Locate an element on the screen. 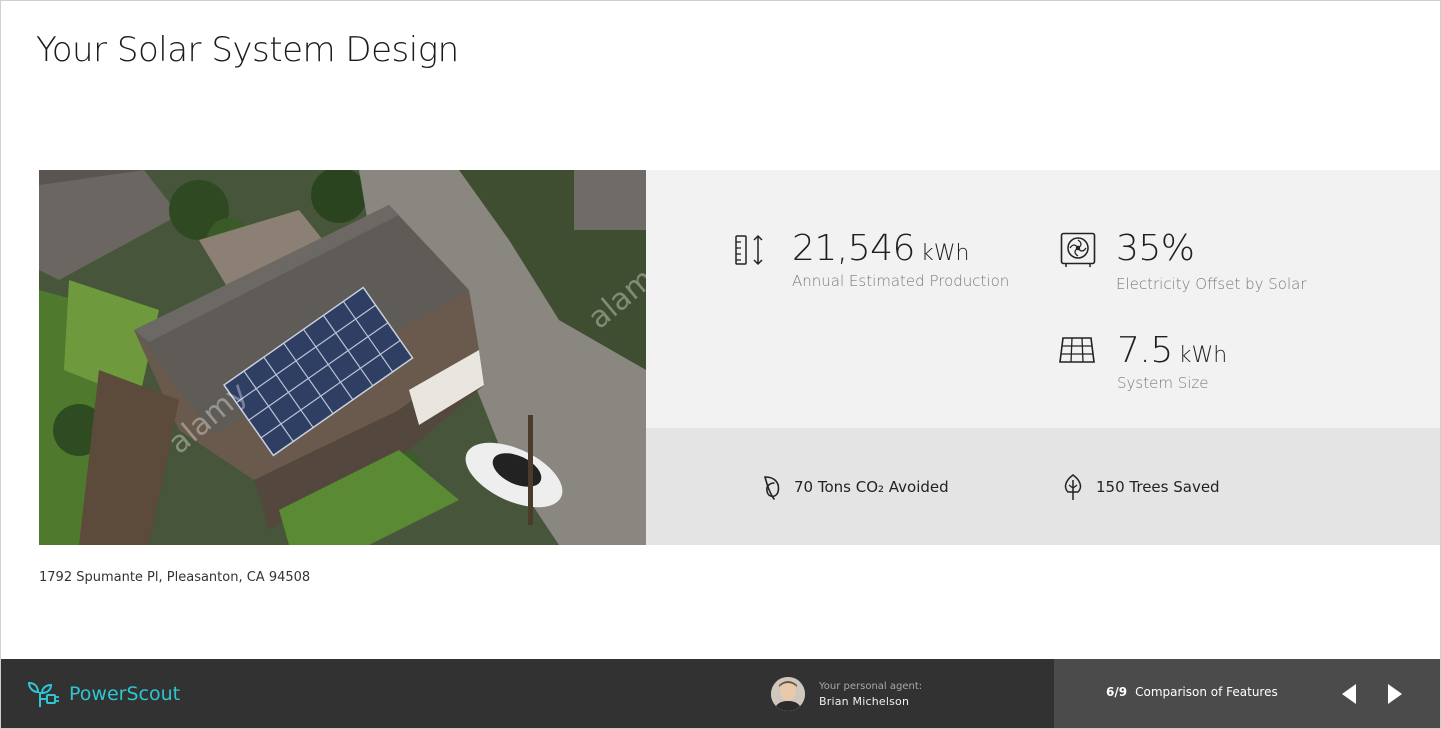 The height and width of the screenshot is (729, 1441). system-size-number: 7.5 is located at coordinates (1145, 350).